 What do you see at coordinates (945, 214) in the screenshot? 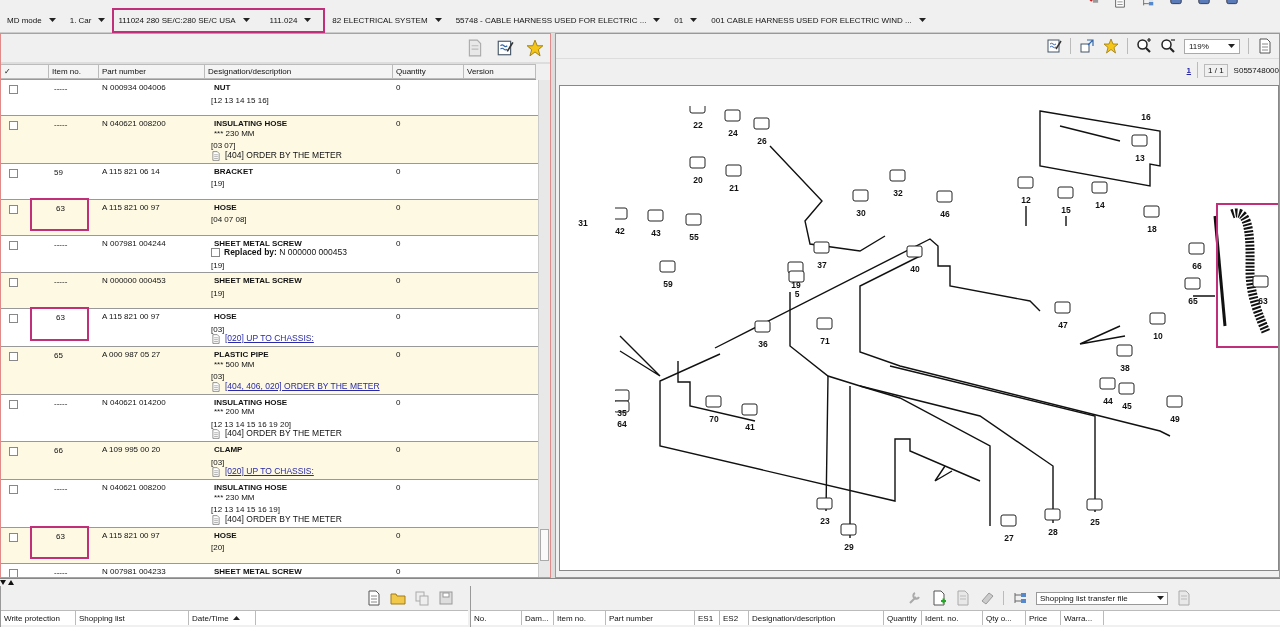
I see `callout-number: 46` at bounding box center [945, 214].